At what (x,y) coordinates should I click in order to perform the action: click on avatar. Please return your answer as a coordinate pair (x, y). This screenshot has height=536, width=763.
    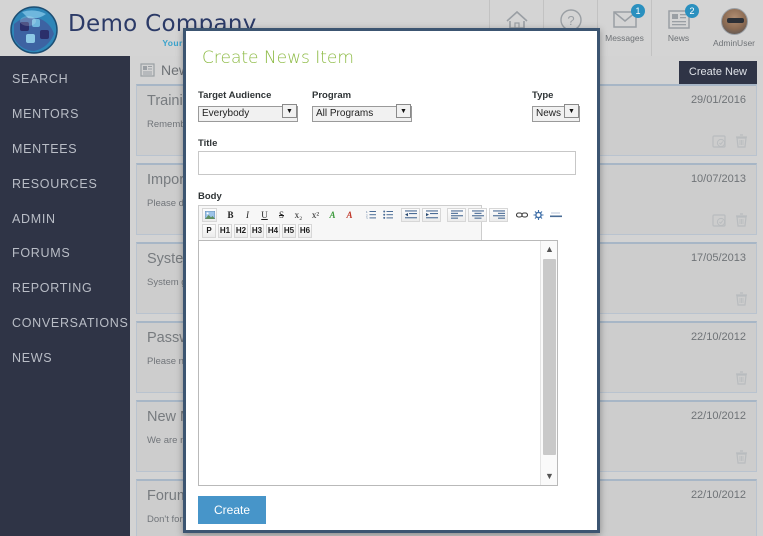
    Looking at the image, I should click on (734, 21).